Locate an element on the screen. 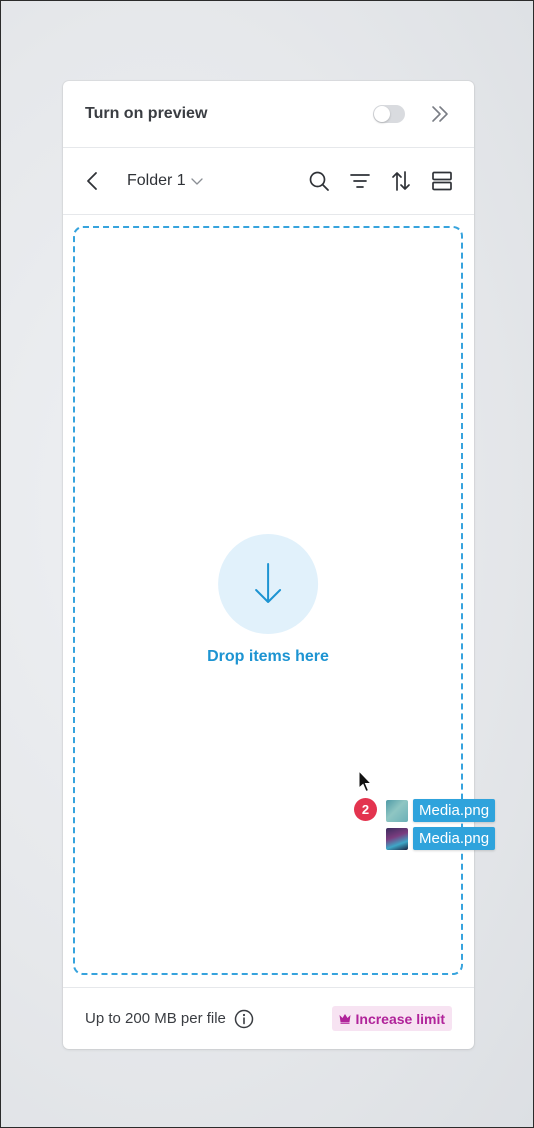 This screenshot has height=1128, width=534. increase-limit-button: Increase limit is located at coordinates (391, 1018).